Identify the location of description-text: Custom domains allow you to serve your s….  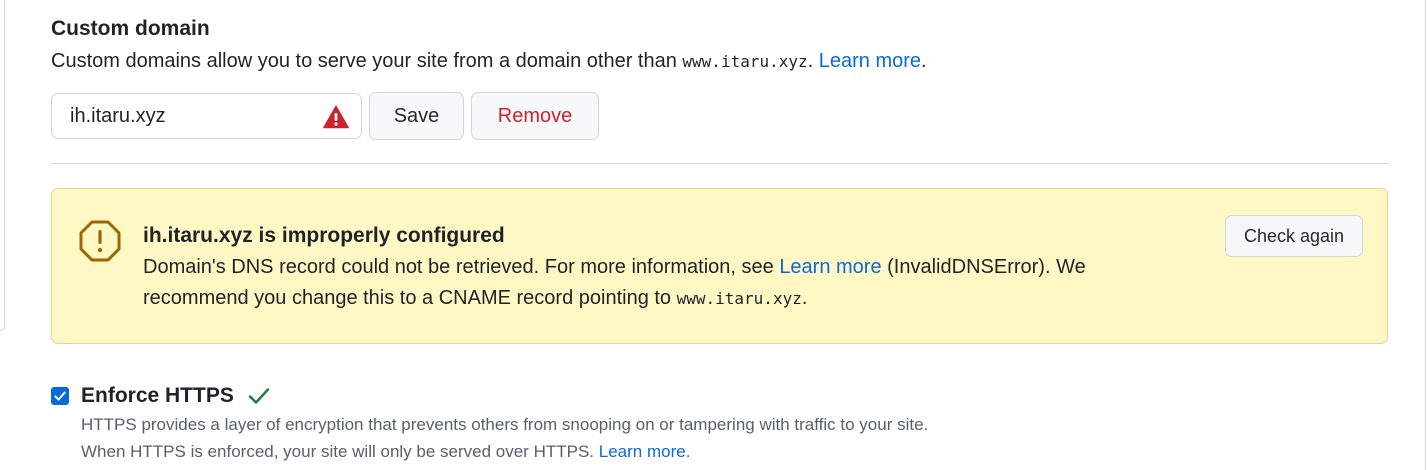
(367, 61).